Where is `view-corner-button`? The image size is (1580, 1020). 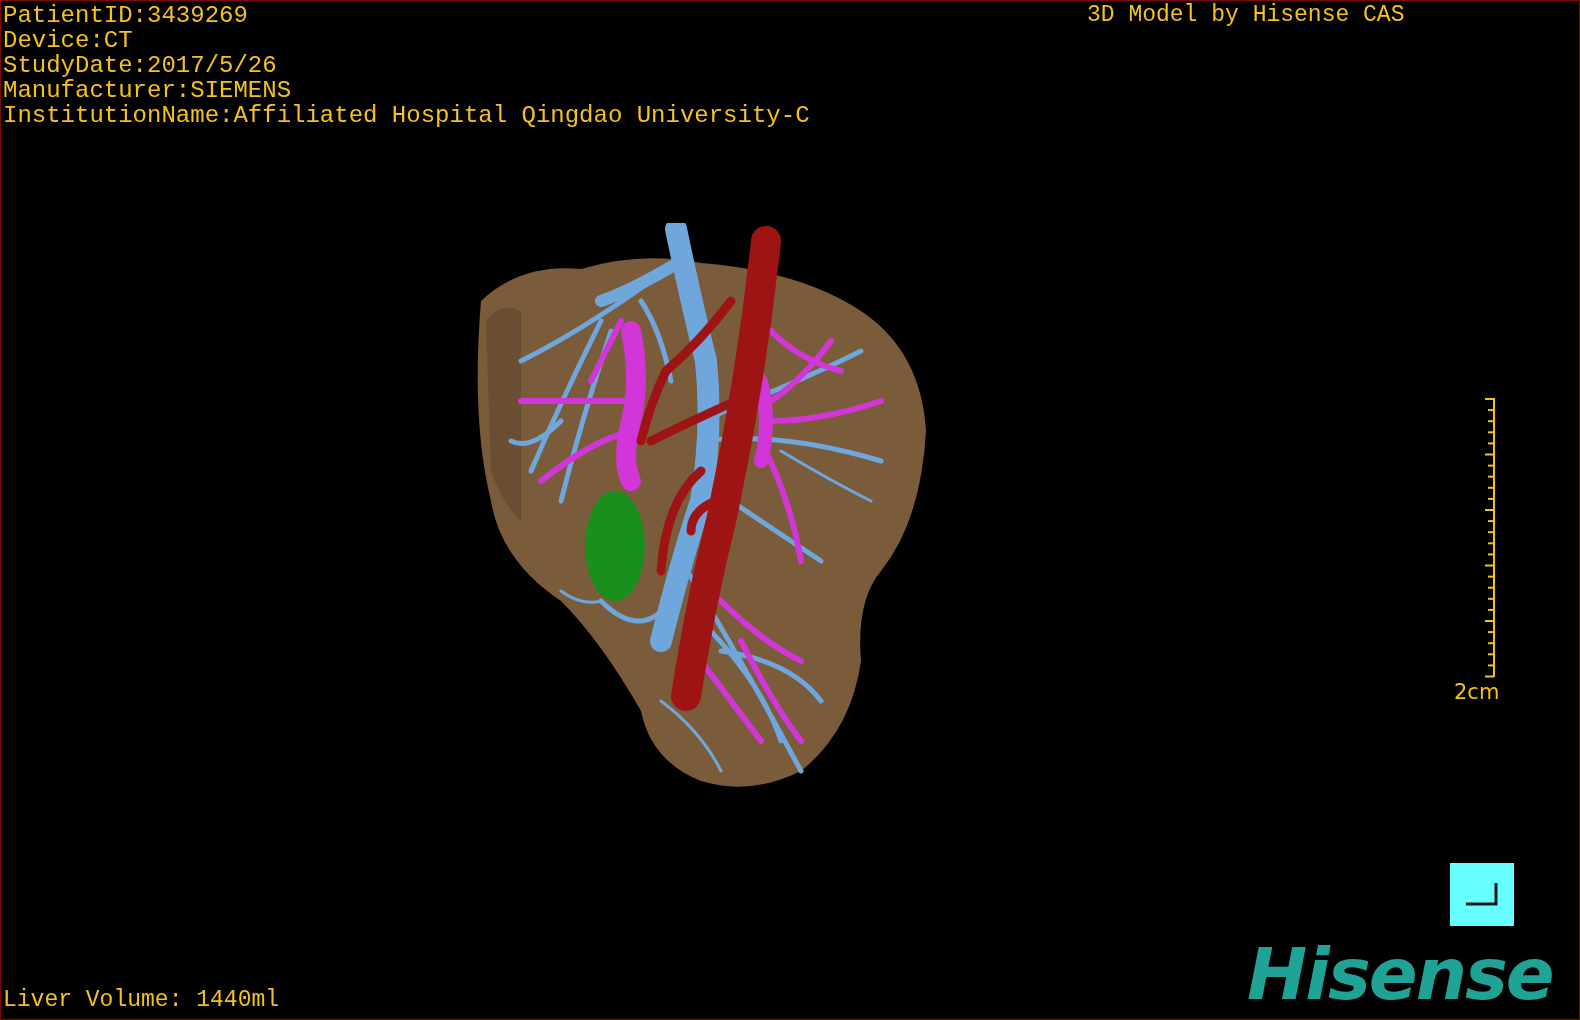
view-corner-button is located at coordinates (1482, 894).